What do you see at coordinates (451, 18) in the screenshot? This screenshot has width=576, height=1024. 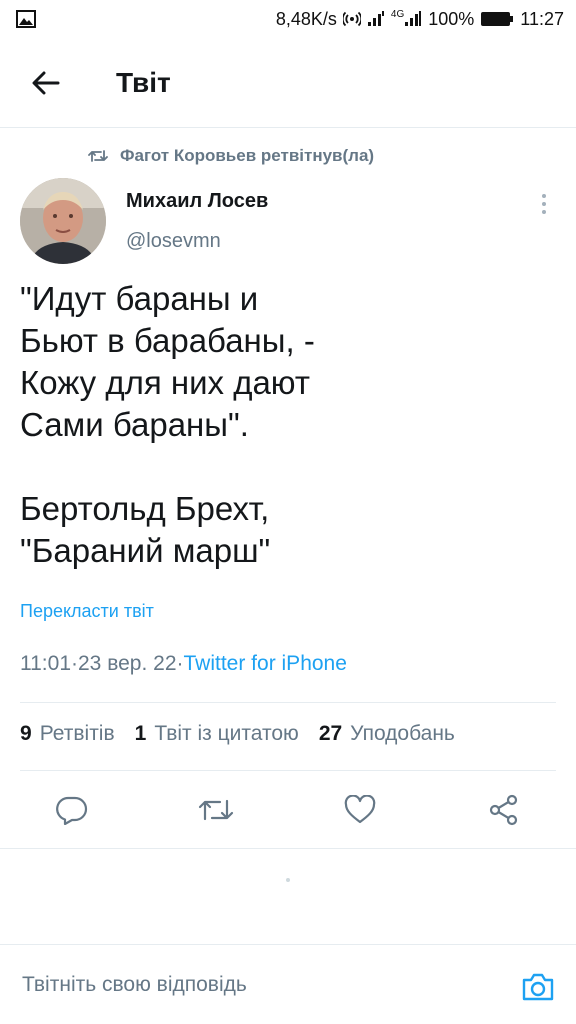 I see `battery-percent: 100%` at bounding box center [451, 18].